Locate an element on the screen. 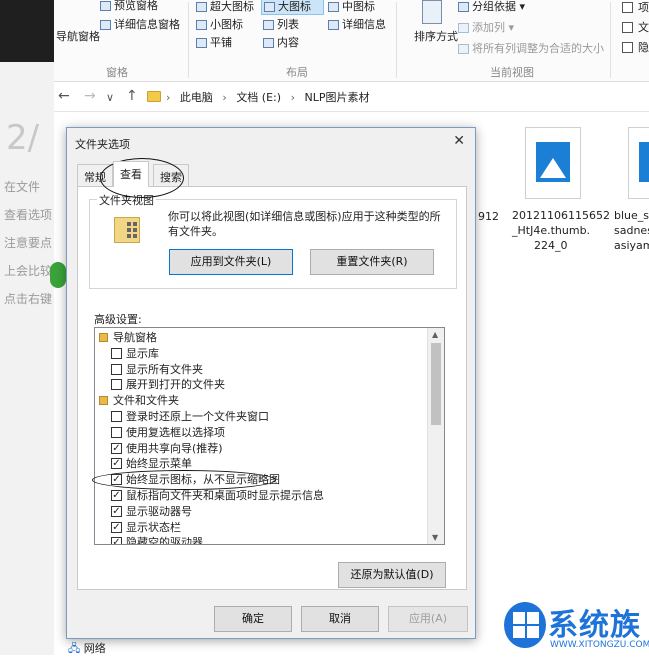 This screenshot has width=649, height=659. float-tab is located at coordinates (58, 275).